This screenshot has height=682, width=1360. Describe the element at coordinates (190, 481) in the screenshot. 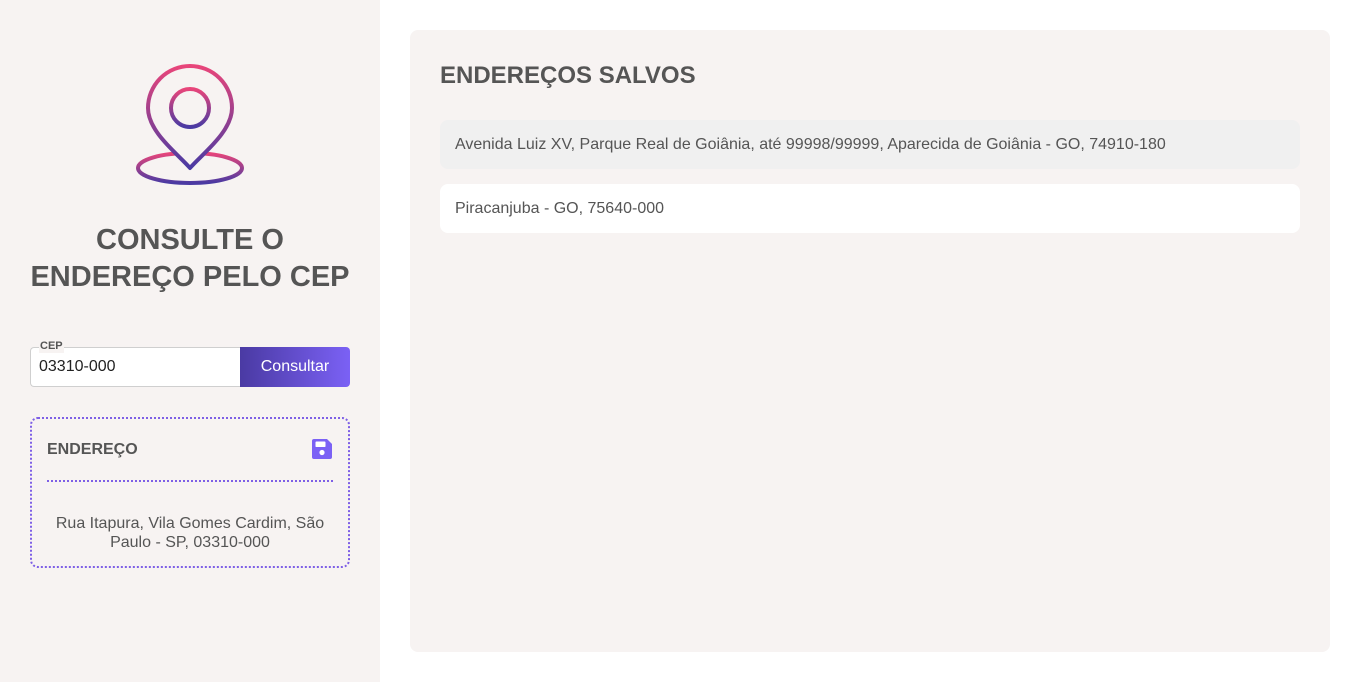

I see `card-divider` at that location.